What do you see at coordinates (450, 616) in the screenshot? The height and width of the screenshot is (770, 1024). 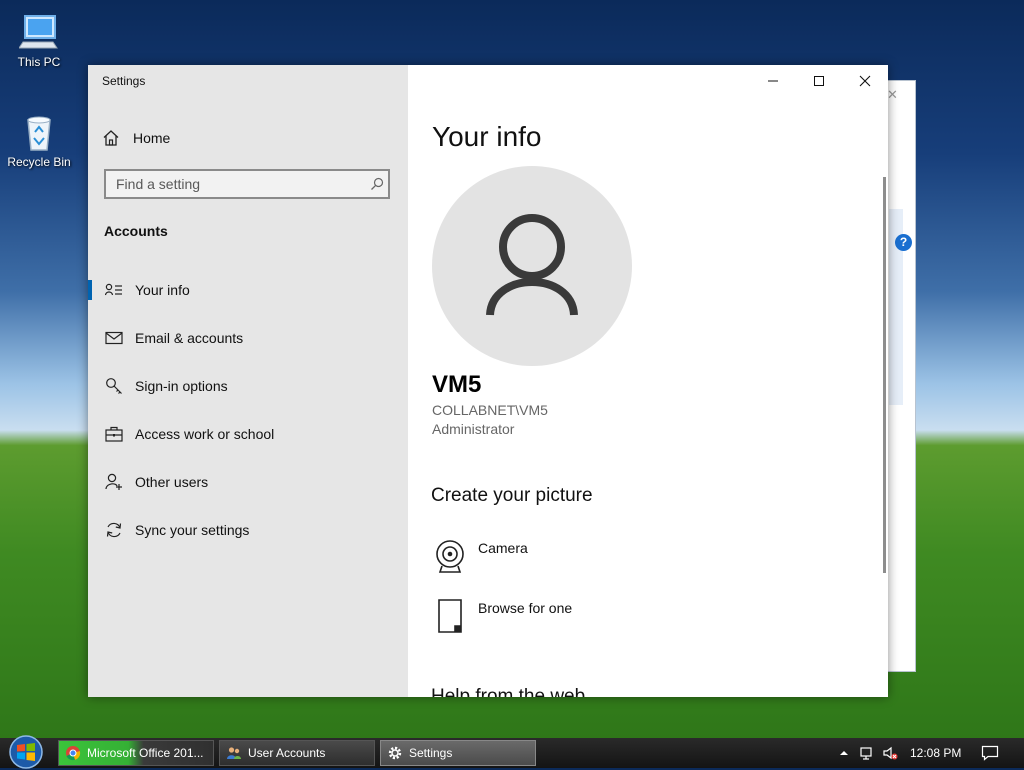 I see `browse-icon` at bounding box center [450, 616].